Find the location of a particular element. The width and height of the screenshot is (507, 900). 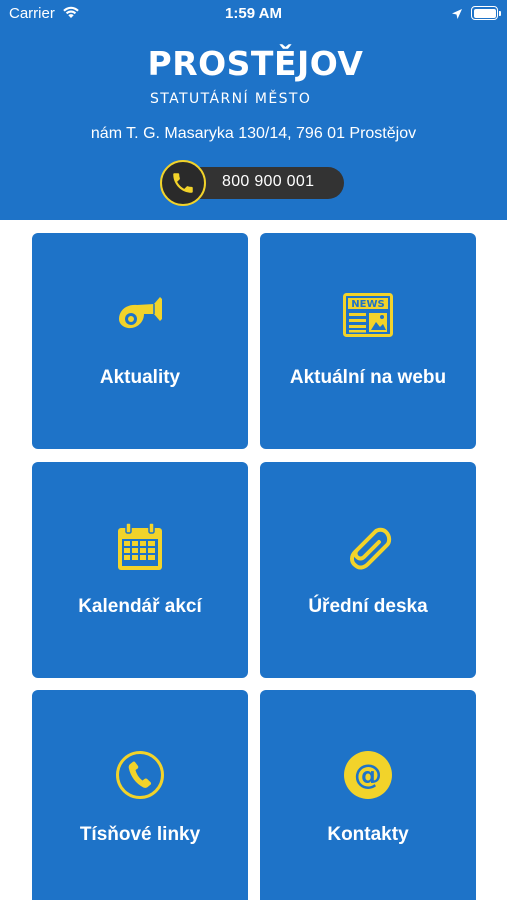

svg-text: NEWS is located at coordinates (367, 304).